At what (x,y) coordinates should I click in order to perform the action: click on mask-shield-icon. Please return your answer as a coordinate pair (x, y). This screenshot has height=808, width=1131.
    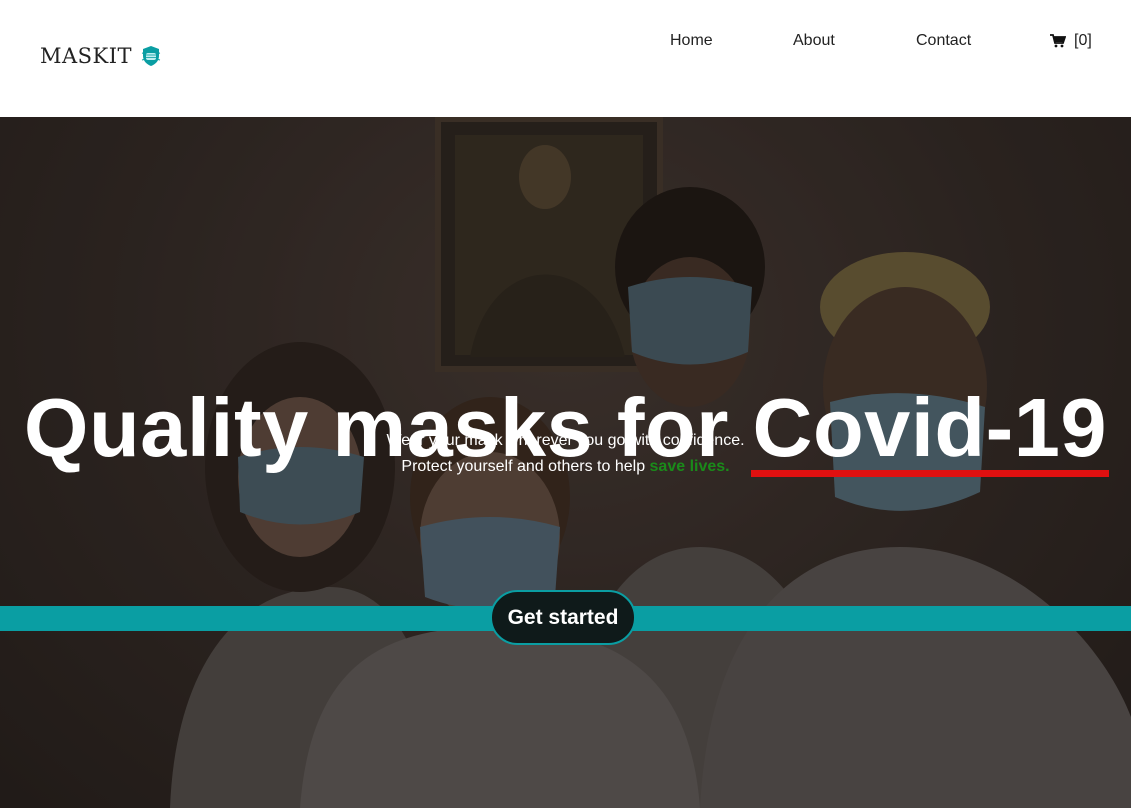
    Looking at the image, I should click on (151, 56).